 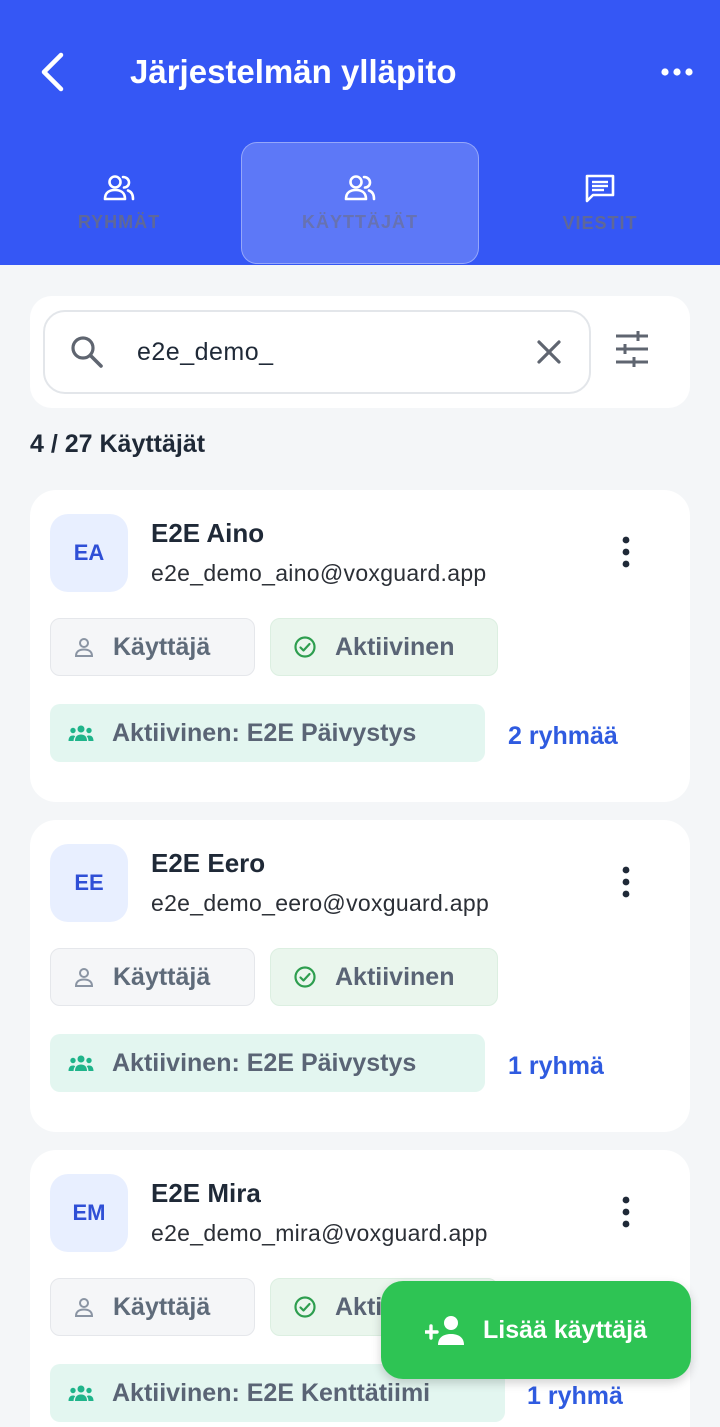 What do you see at coordinates (89, 553) in the screenshot?
I see `avatar: EA` at bounding box center [89, 553].